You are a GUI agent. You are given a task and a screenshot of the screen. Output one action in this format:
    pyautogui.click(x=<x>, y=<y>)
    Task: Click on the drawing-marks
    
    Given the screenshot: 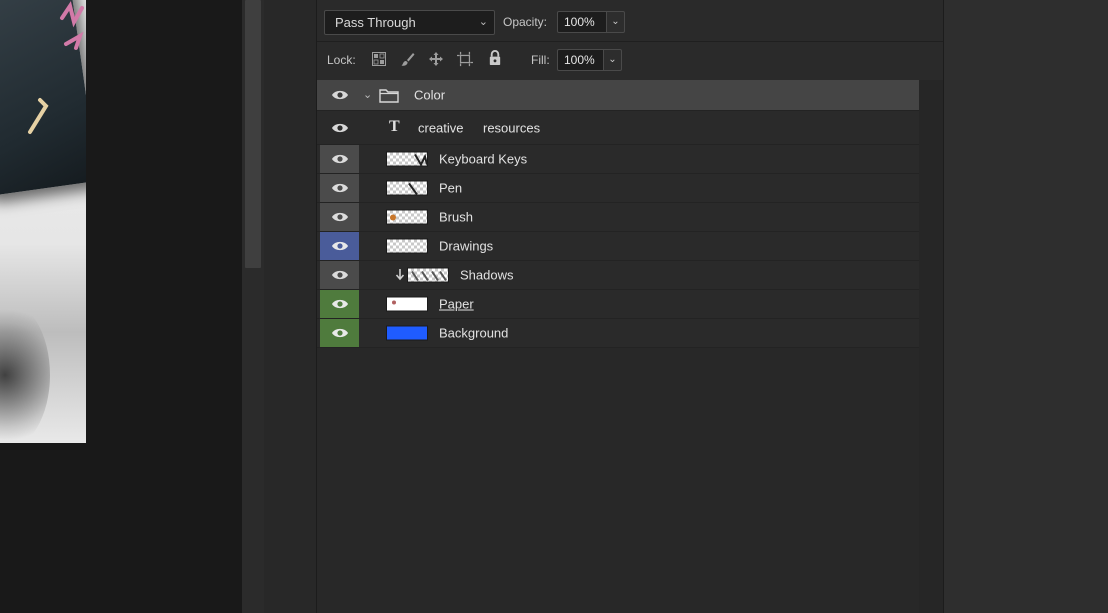 What is the action you would take?
    pyautogui.click(x=56, y=67)
    